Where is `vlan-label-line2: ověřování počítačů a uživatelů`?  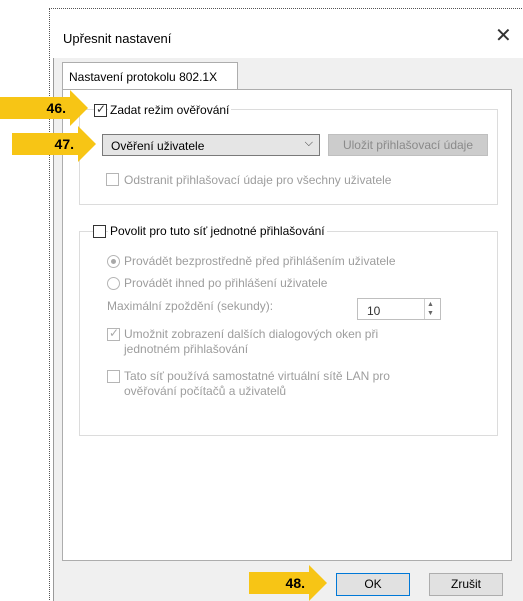
vlan-label-line2: ověřování počítačů a uživatelů is located at coordinates (205, 391).